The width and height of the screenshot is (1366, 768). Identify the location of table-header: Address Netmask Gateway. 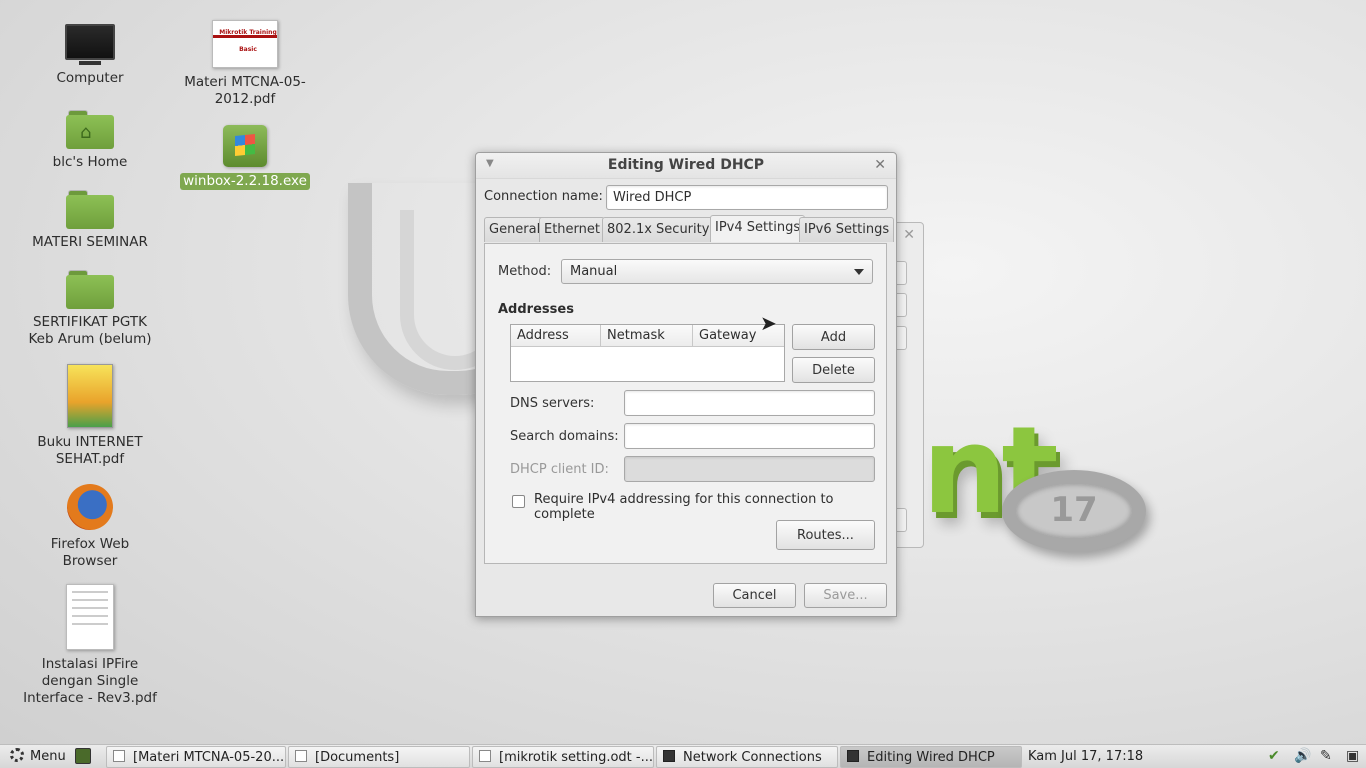
(647, 336).